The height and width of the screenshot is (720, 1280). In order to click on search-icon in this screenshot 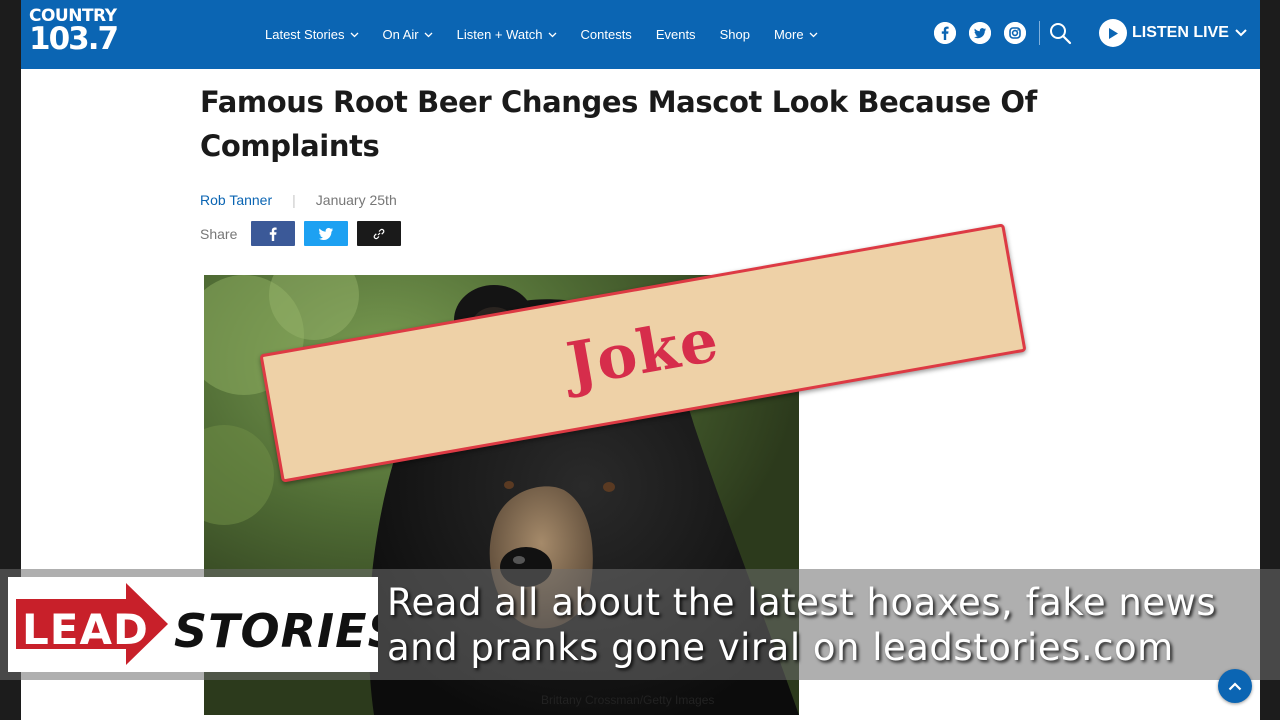, I will do `click(1060, 35)`.